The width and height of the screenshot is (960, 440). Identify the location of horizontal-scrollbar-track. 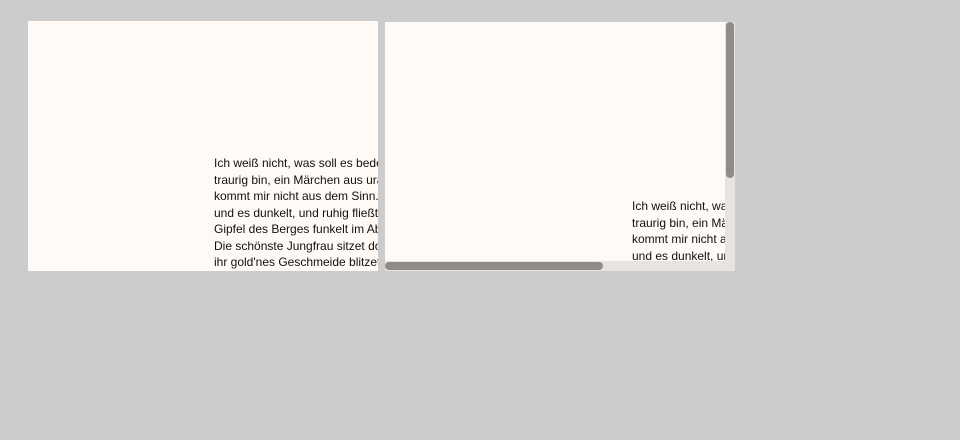
(555, 266).